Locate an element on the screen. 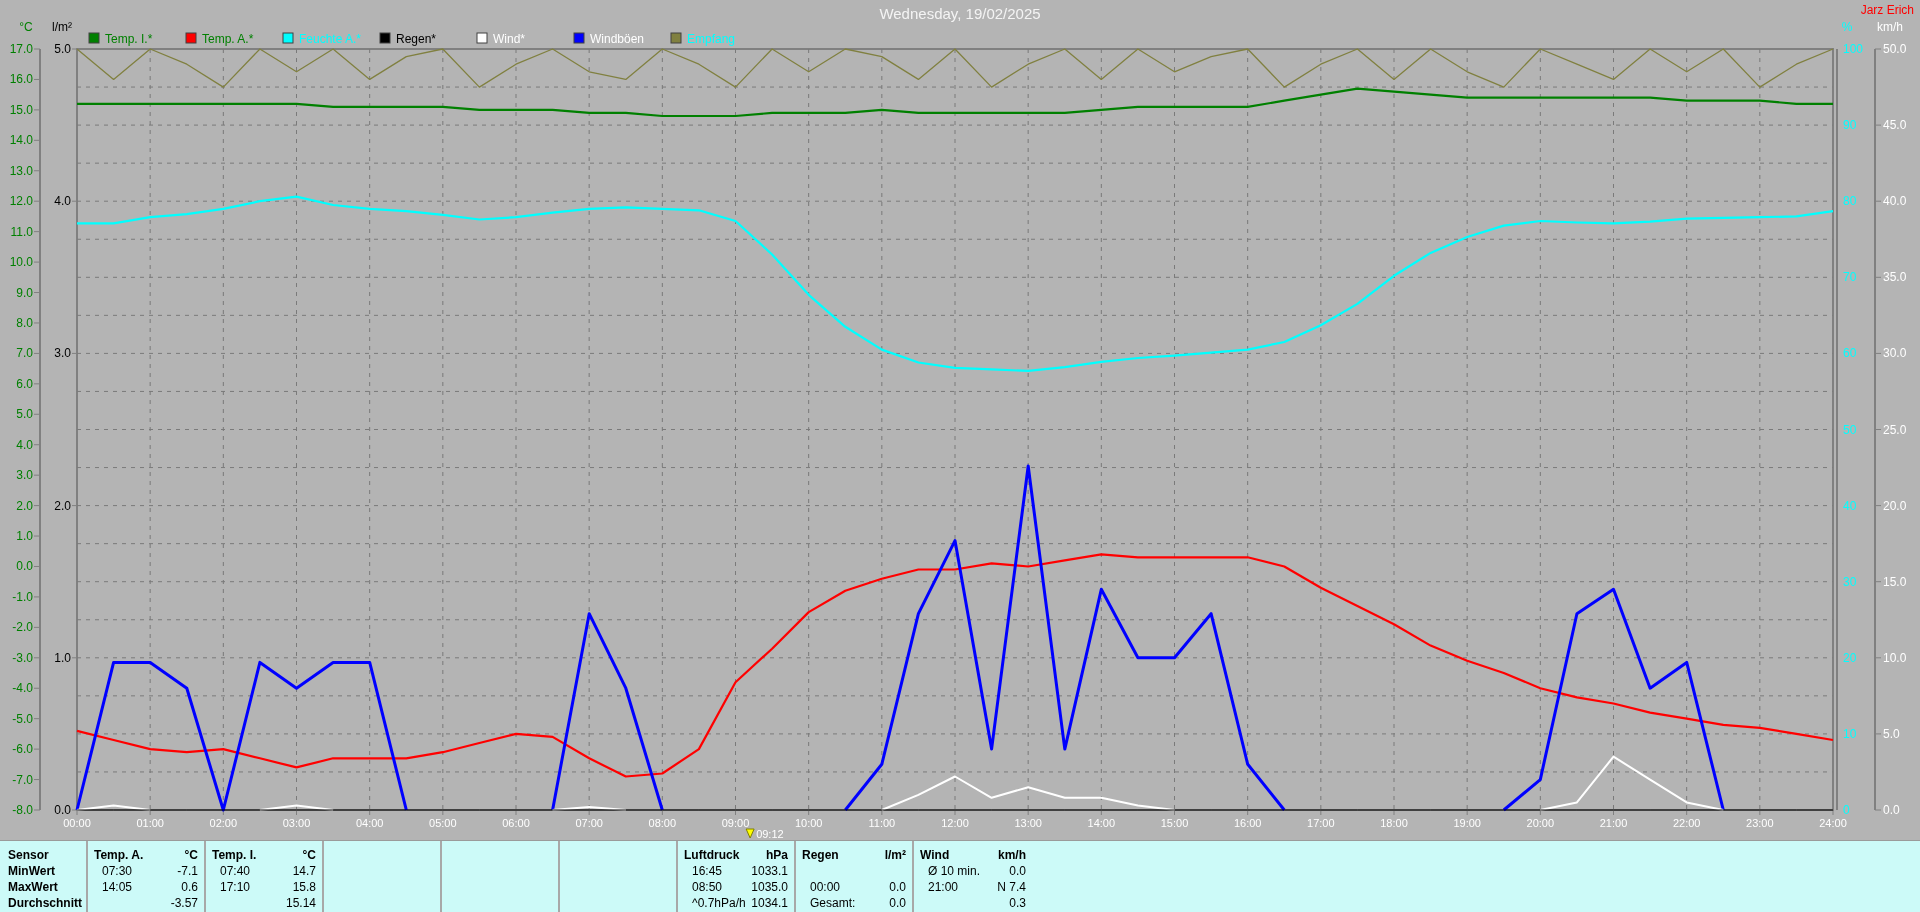  table-cell: 15.8 is located at coordinates (304, 887).